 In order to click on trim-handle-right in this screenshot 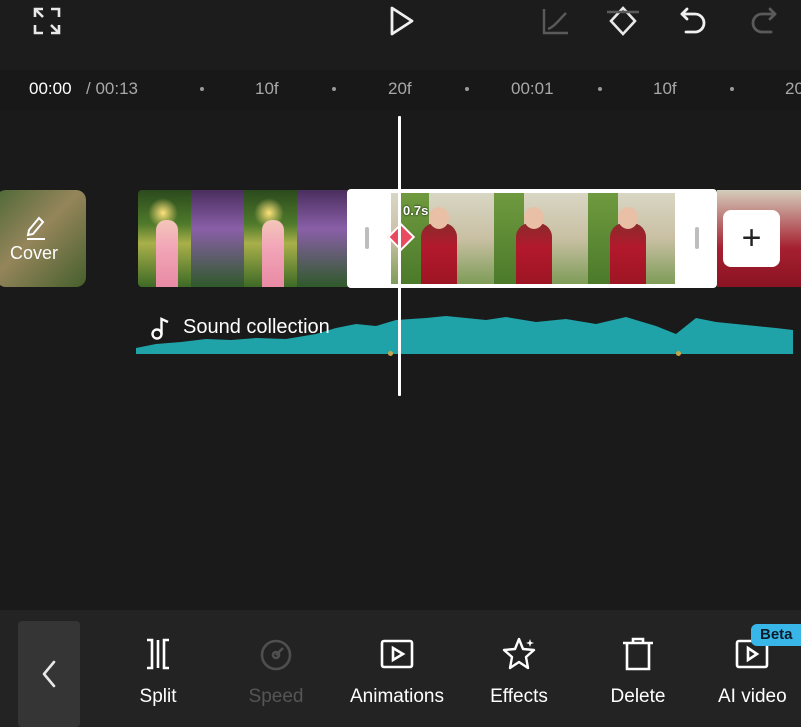, I will do `click(697, 238)`.